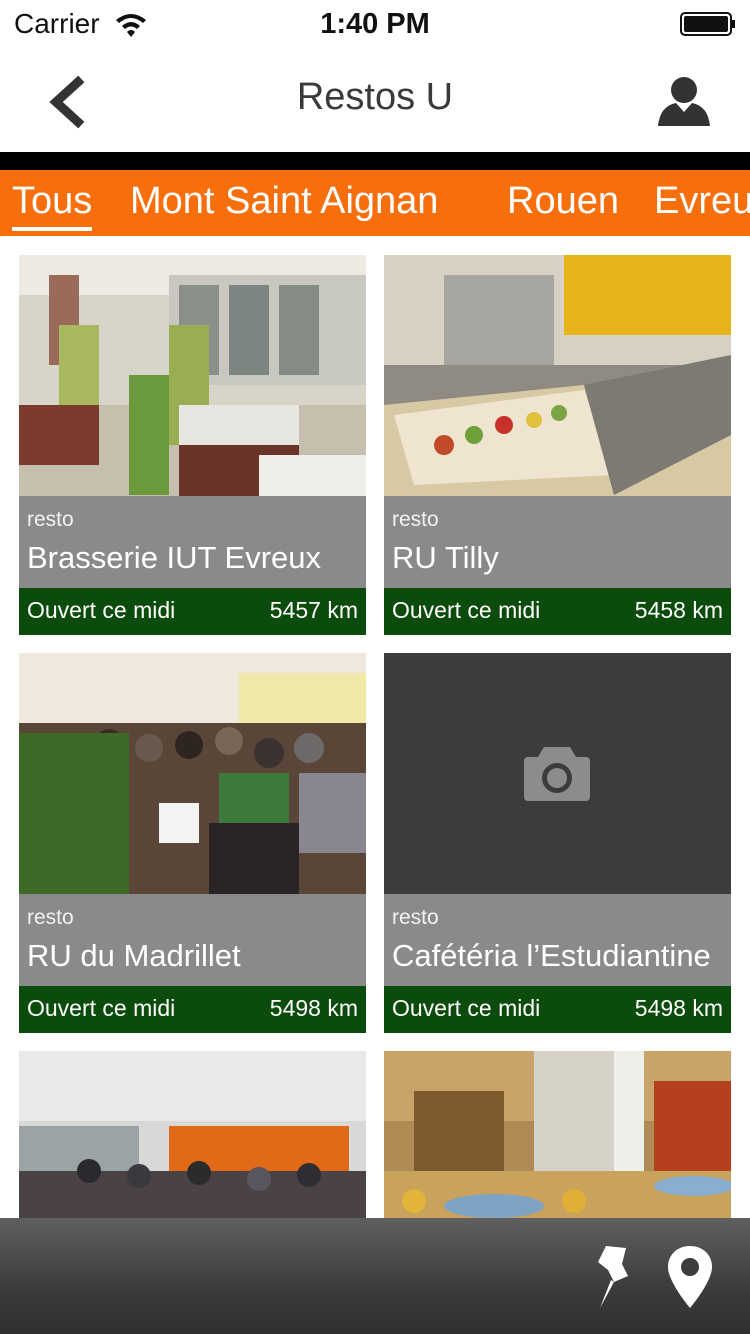 Image resolution: width=750 pixels, height=1334 pixels. Describe the element at coordinates (174, 557) in the screenshot. I see `restaurant-name: Brasserie IUT Evreux` at that location.